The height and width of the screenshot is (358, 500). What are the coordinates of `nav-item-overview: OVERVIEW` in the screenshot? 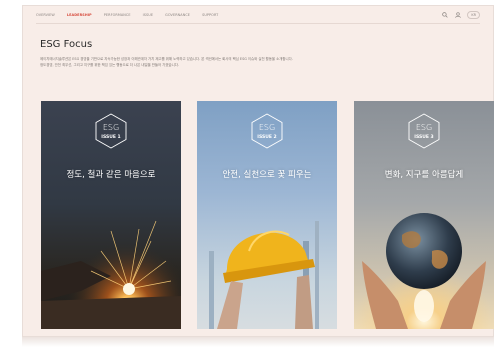 It's located at (45, 15).